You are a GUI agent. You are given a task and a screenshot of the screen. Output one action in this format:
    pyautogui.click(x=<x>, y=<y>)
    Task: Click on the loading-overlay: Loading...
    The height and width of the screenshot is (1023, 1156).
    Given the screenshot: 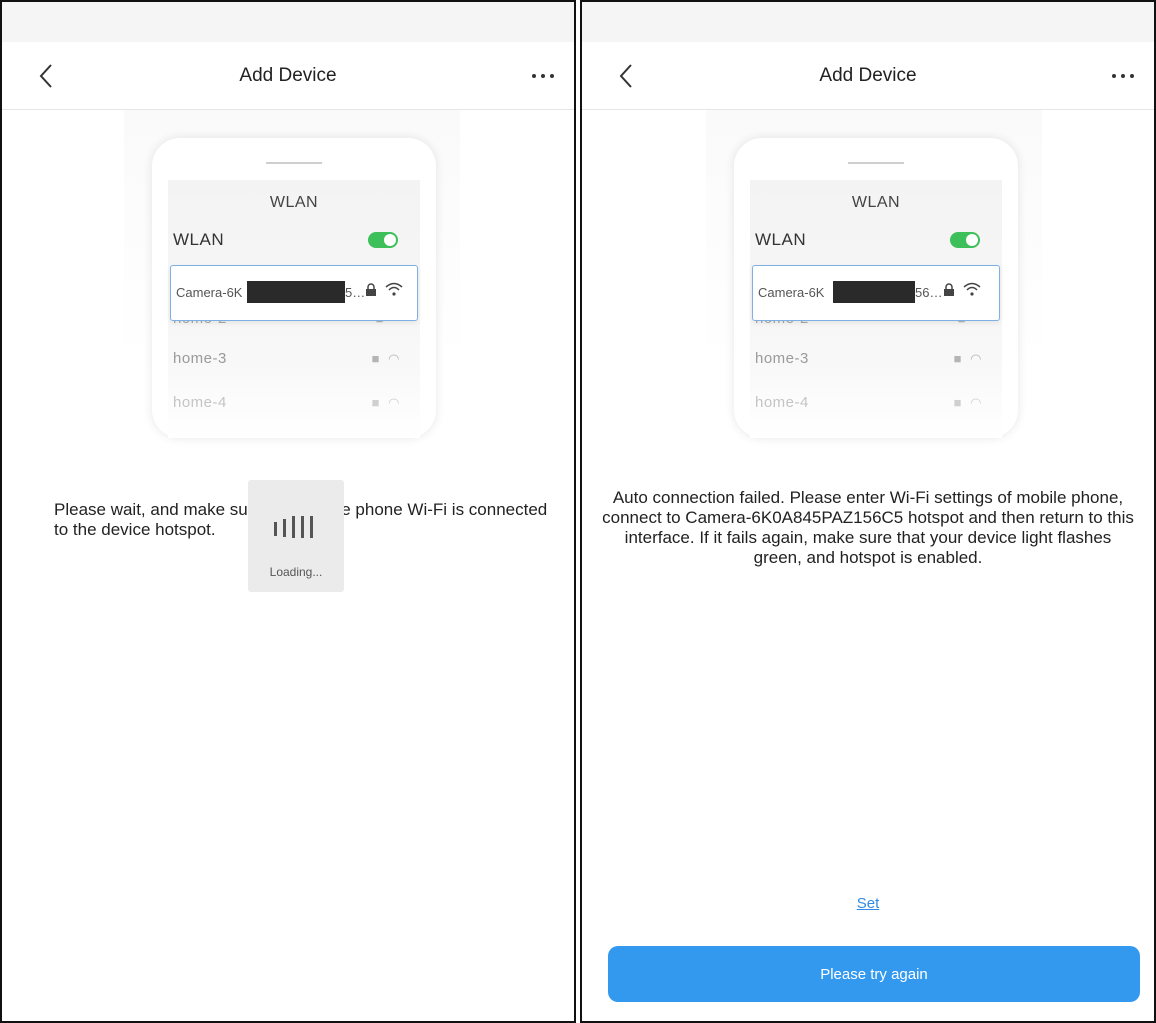 What is the action you would take?
    pyautogui.click(x=296, y=536)
    